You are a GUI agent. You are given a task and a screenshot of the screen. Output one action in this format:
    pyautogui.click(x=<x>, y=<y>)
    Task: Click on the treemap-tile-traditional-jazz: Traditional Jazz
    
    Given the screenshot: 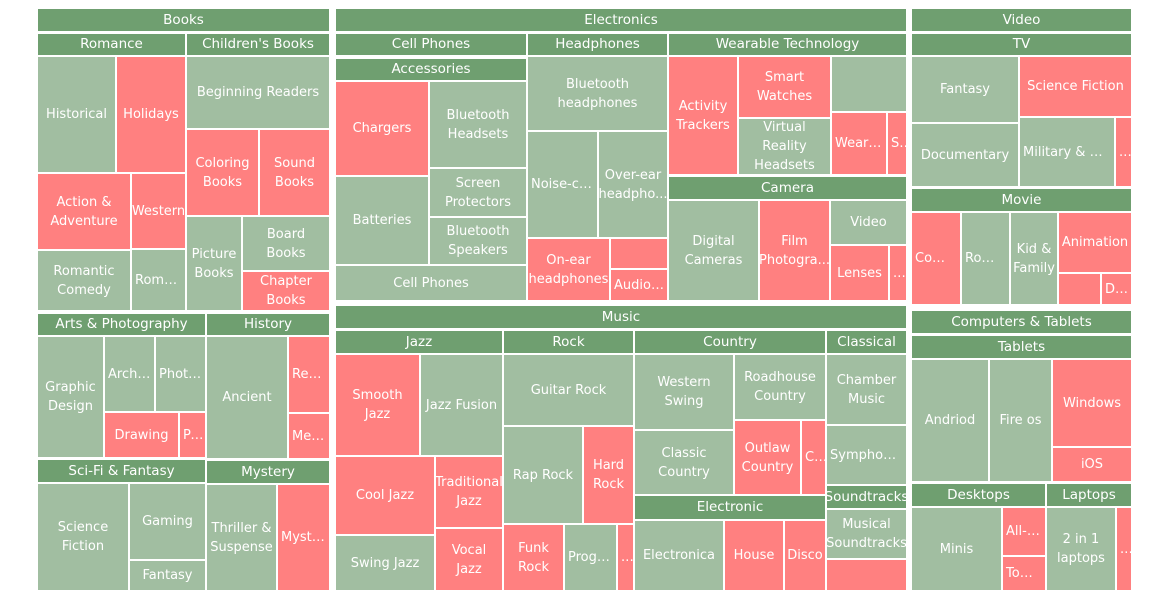 What is the action you would take?
    pyautogui.click(x=469, y=492)
    